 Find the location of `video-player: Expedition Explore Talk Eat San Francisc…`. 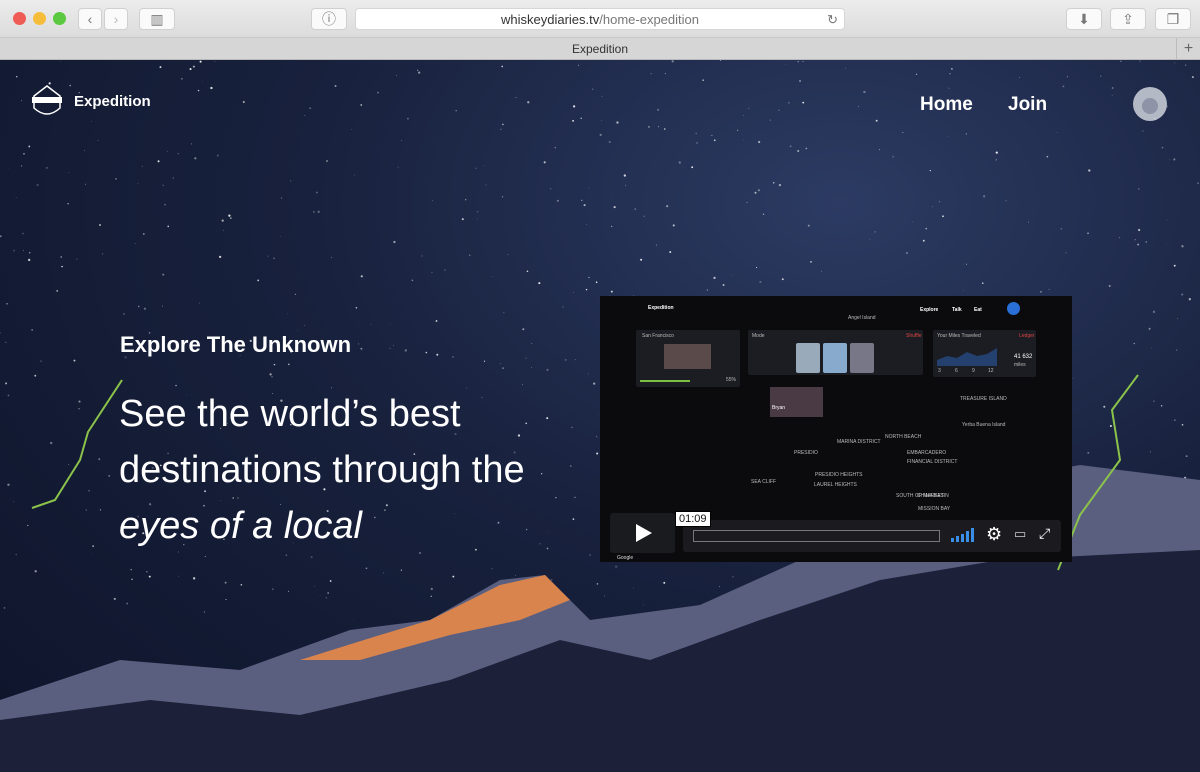

video-player: Expedition Explore Talk Eat San Francisc… is located at coordinates (836, 429).